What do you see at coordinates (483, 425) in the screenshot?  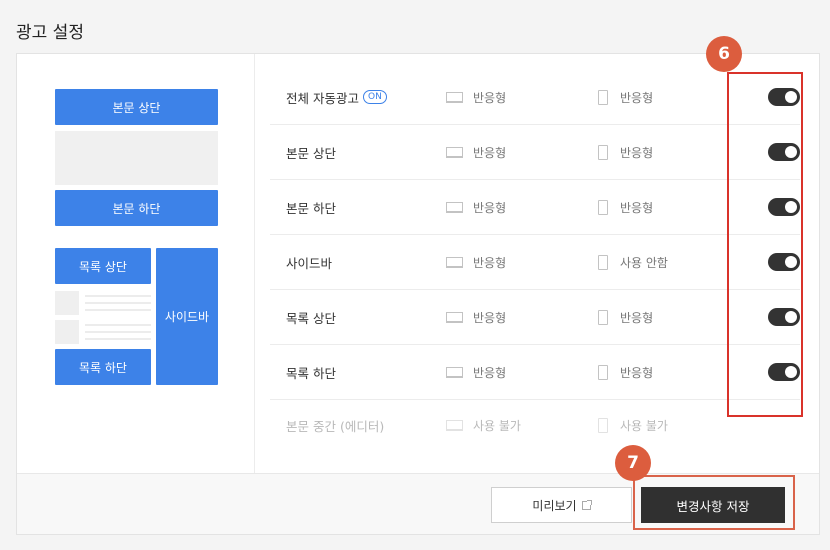 I see `pc-option: 사용 불가` at bounding box center [483, 425].